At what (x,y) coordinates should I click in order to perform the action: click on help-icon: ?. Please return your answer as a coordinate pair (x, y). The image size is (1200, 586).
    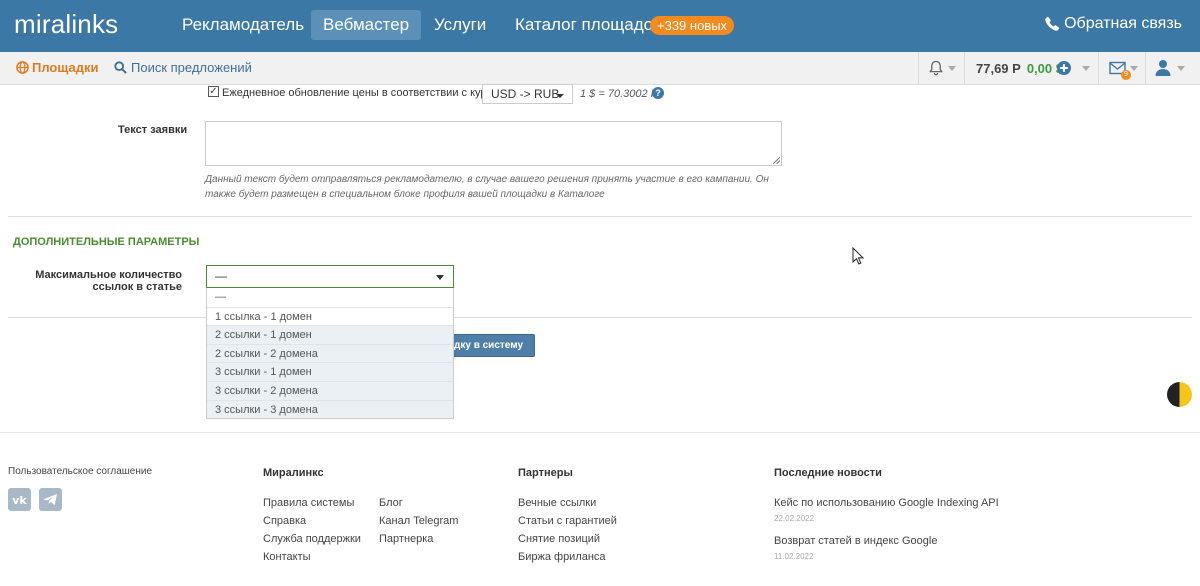
    Looking at the image, I should click on (658, 93).